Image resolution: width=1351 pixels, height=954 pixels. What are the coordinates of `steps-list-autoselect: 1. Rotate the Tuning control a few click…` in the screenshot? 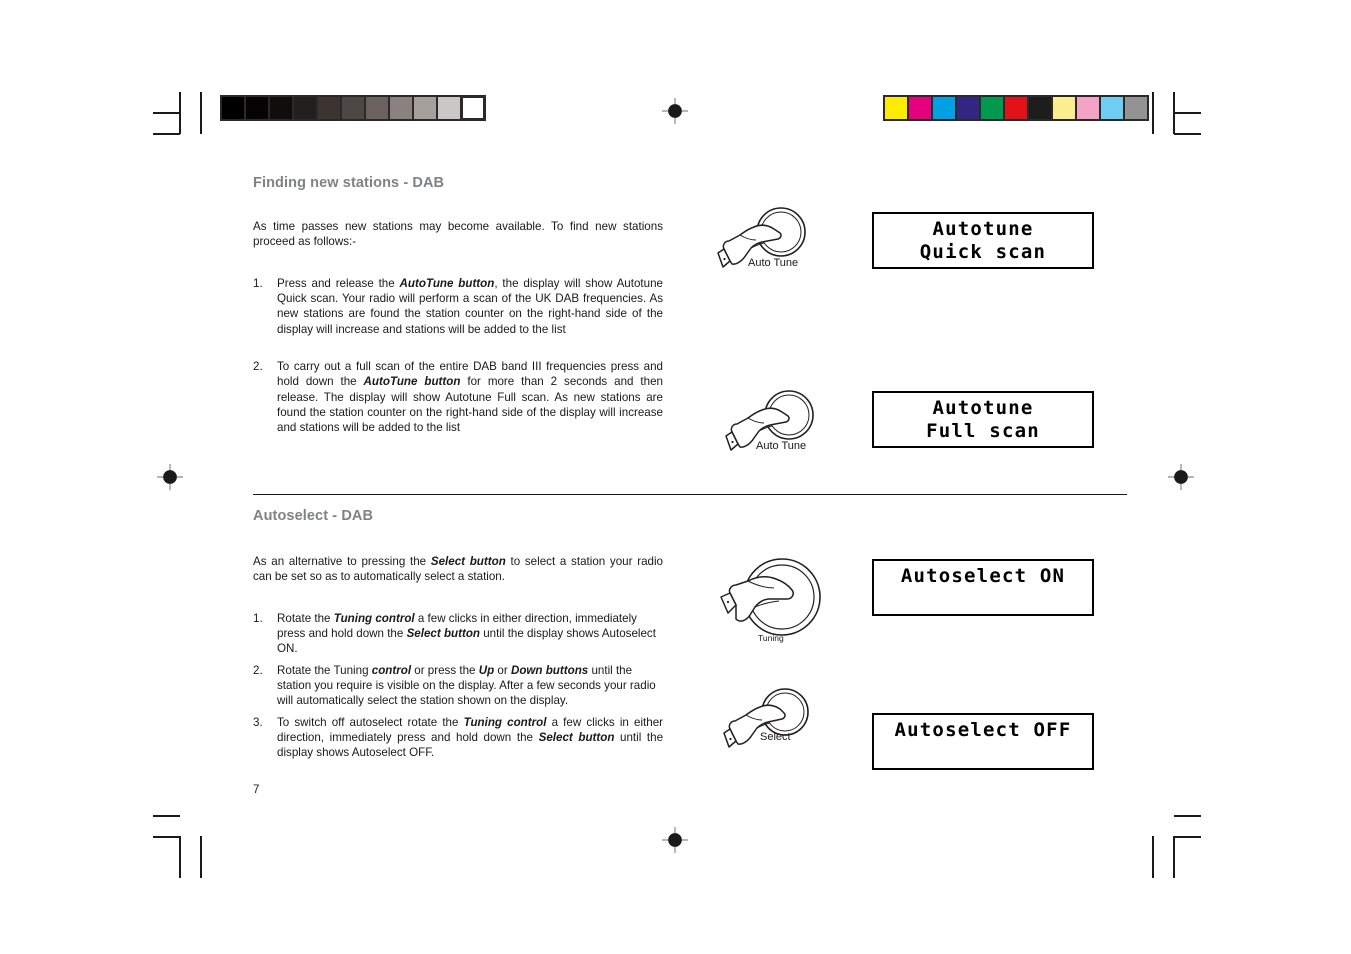 It's located at (458, 686).